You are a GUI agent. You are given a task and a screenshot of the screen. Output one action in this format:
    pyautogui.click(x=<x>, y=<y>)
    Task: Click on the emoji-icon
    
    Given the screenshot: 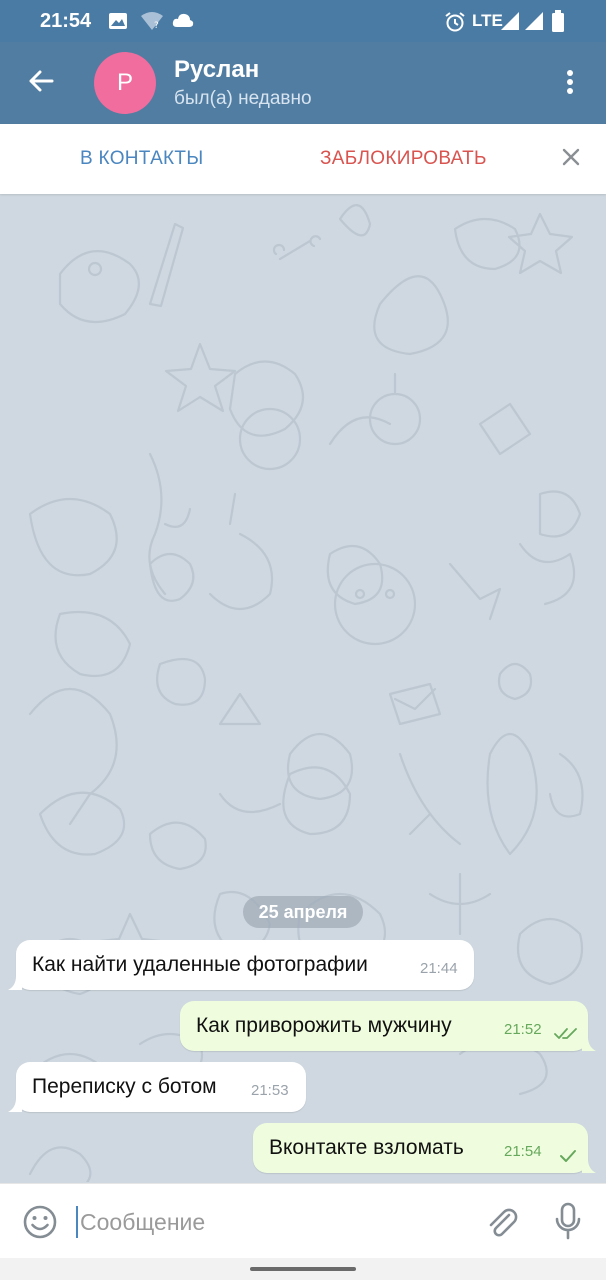 What is the action you would take?
    pyautogui.click(x=40, y=1225)
    